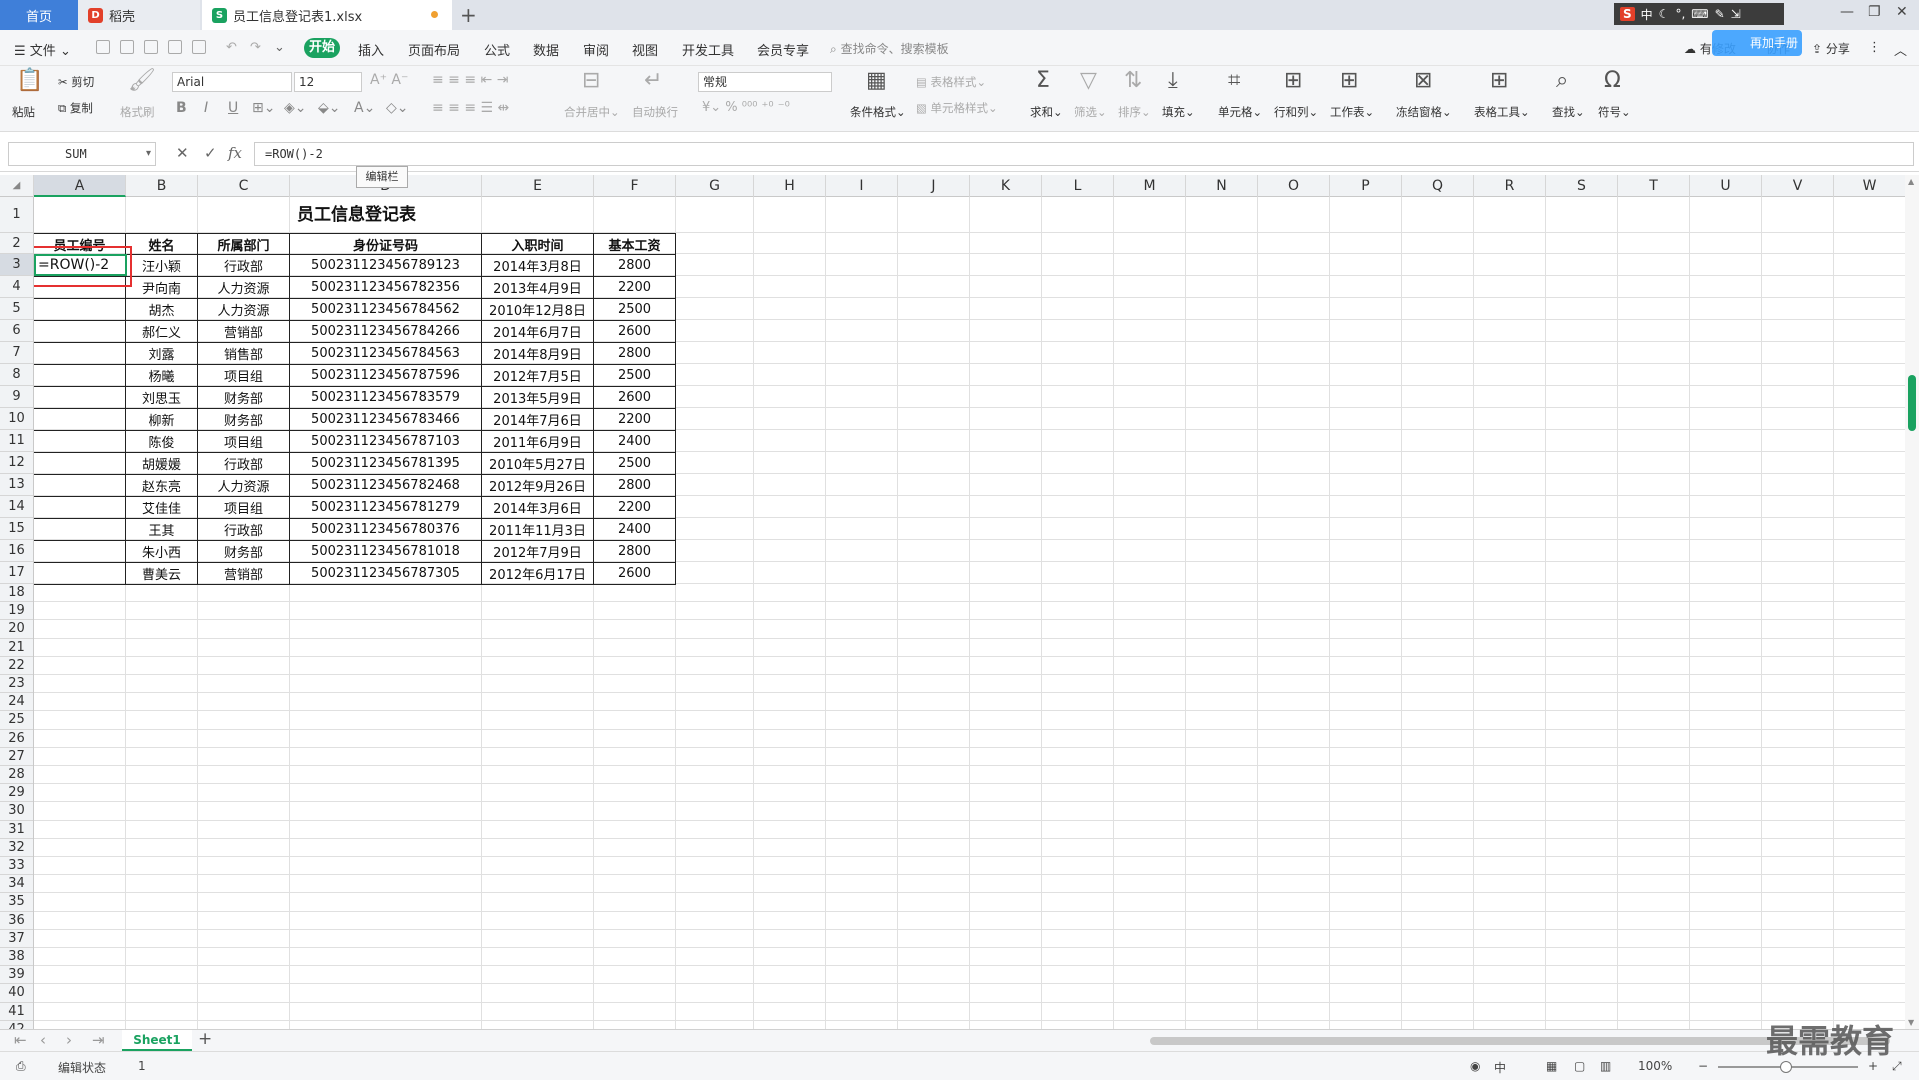 The width and height of the screenshot is (1919, 1080). Describe the element at coordinates (16, 1025) in the screenshot. I see `row-header: 42` at that location.